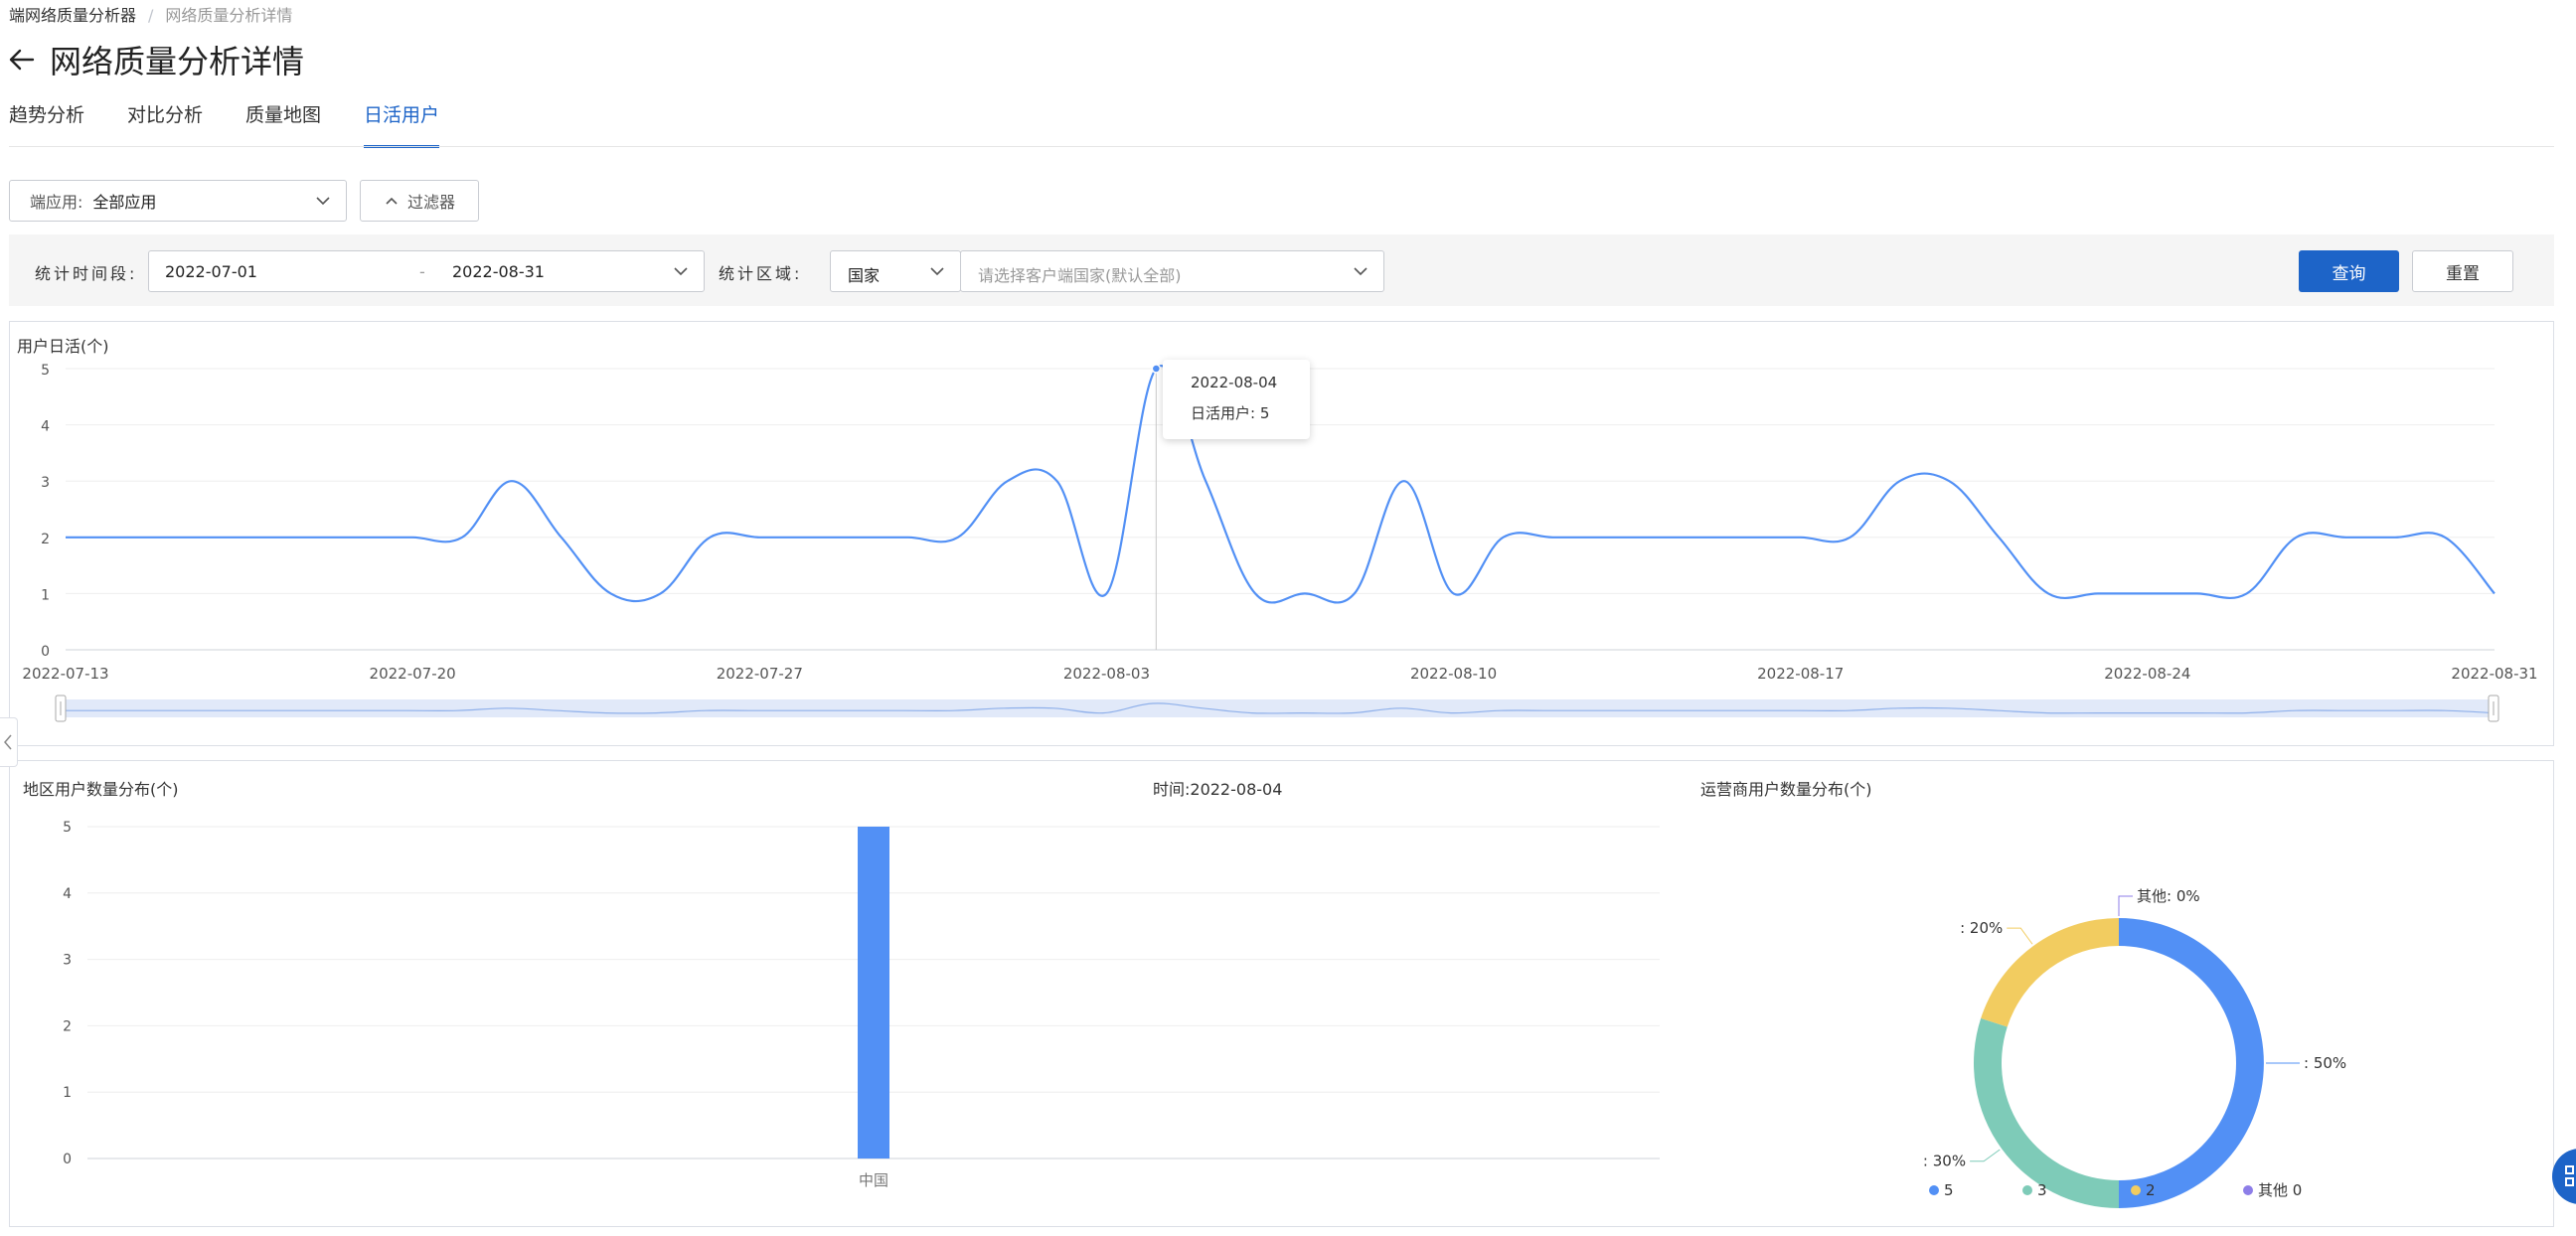 The width and height of the screenshot is (2576, 1236). Describe the element at coordinates (2564, 1176) in the screenshot. I see `floating-action-button` at that location.